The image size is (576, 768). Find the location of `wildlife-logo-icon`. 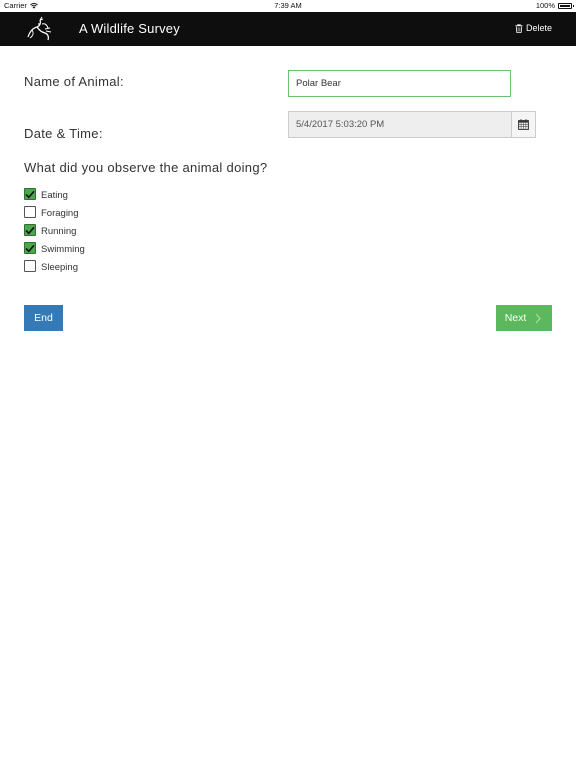

wildlife-logo-icon is located at coordinates (39, 28).